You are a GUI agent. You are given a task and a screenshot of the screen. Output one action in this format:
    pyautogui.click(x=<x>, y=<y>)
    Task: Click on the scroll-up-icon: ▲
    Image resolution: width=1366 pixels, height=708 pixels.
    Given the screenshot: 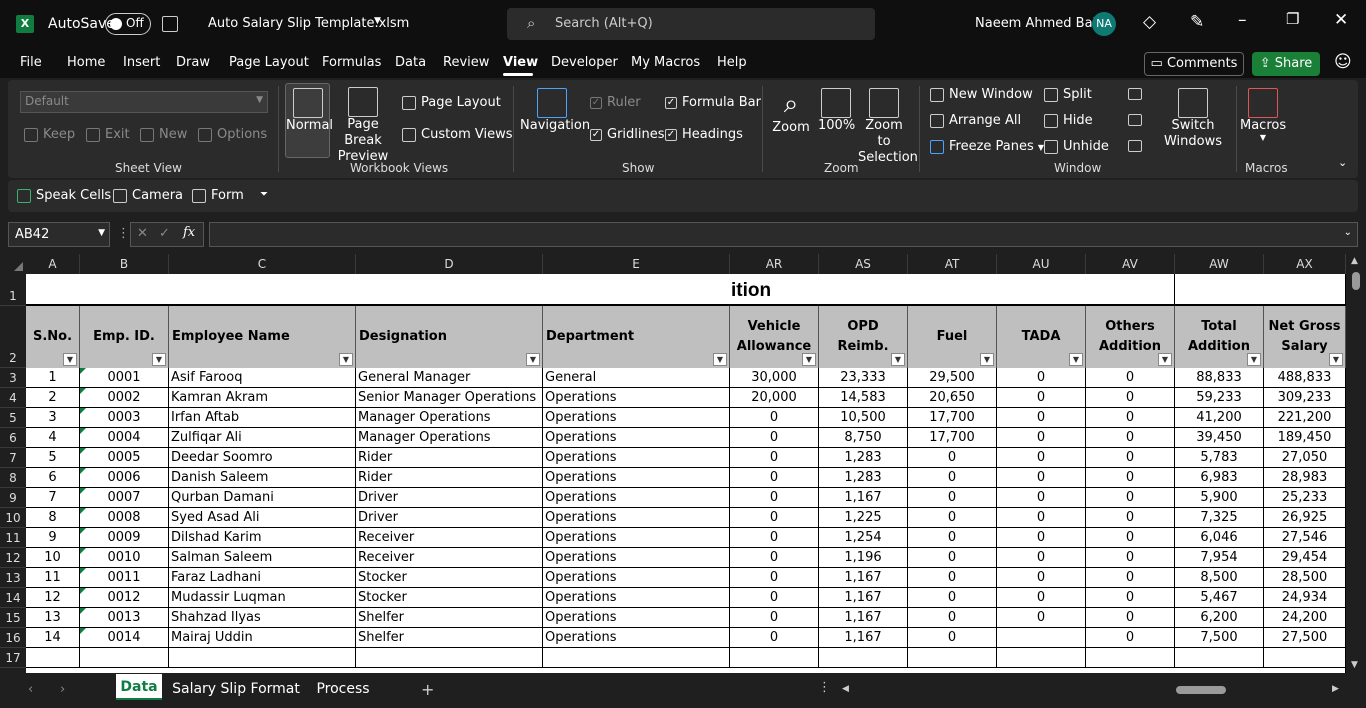 What is the action you would take?
    pyautogui.click(x=1354, y=261)
    